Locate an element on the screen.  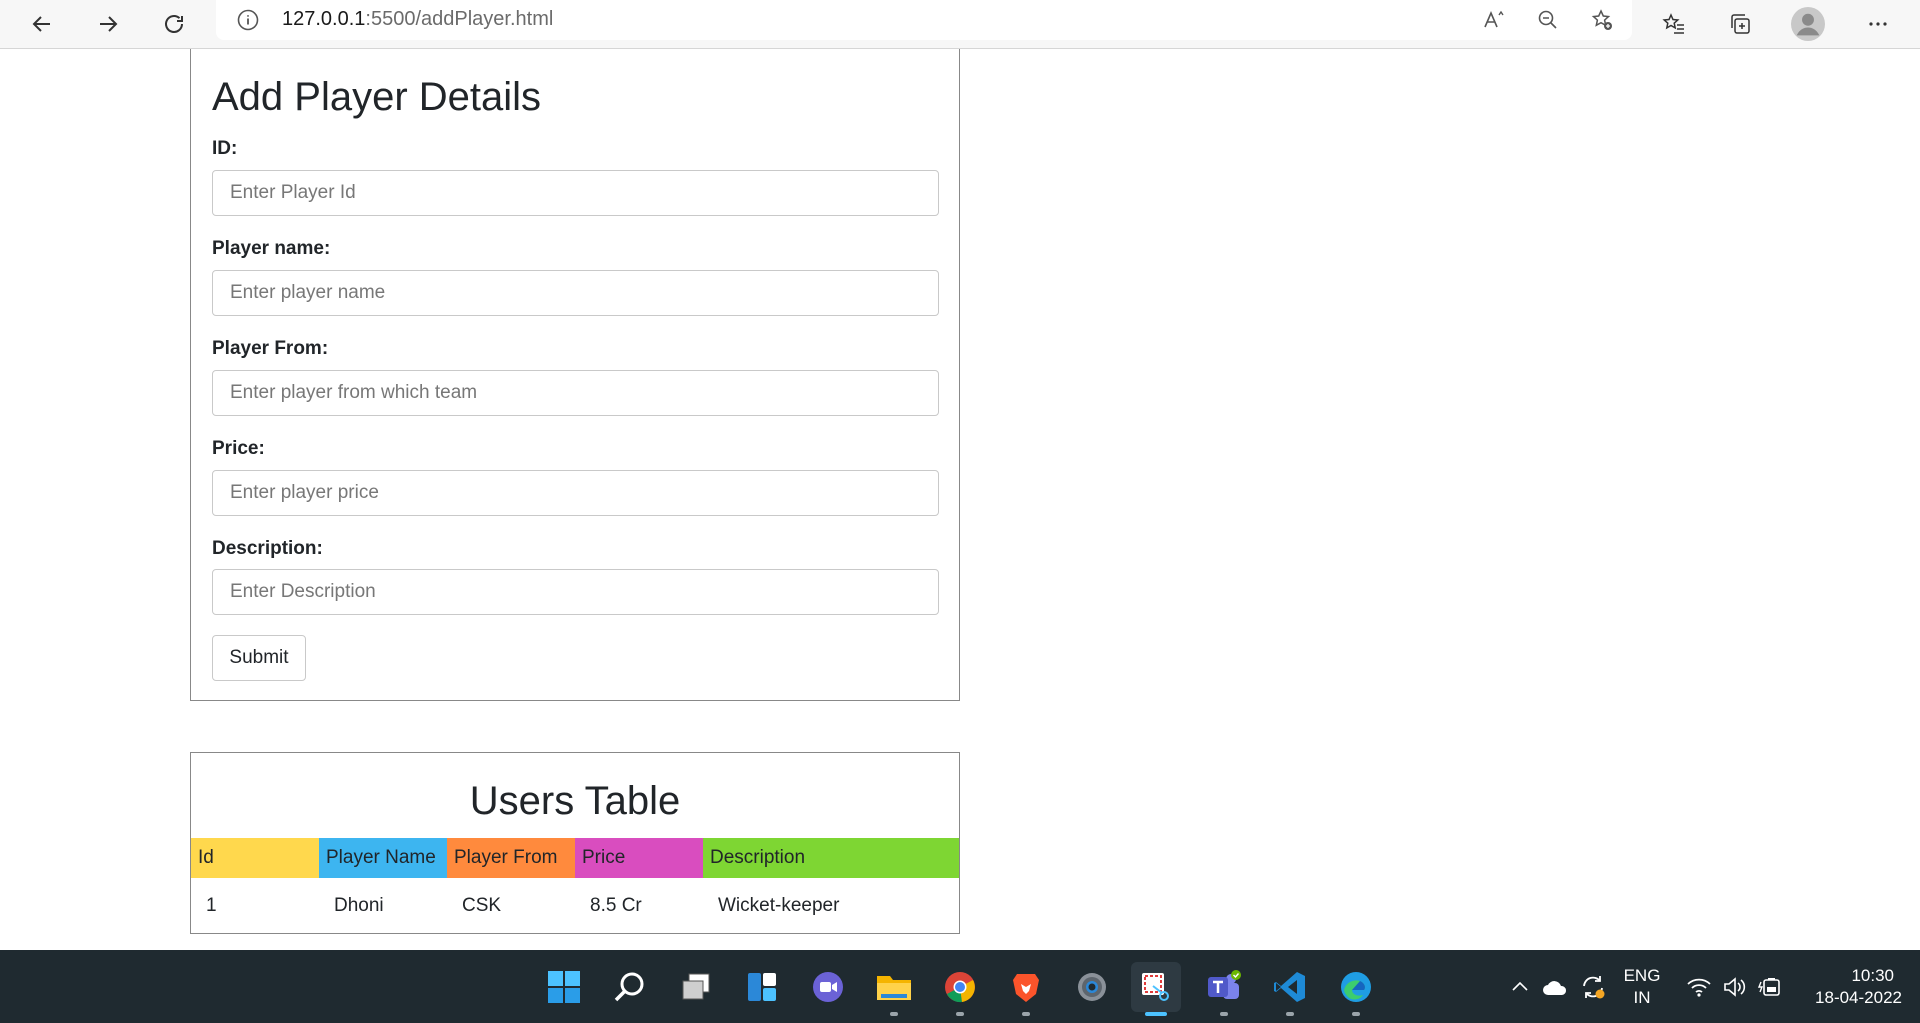
brave-button is located at coordinates (1026, 989).